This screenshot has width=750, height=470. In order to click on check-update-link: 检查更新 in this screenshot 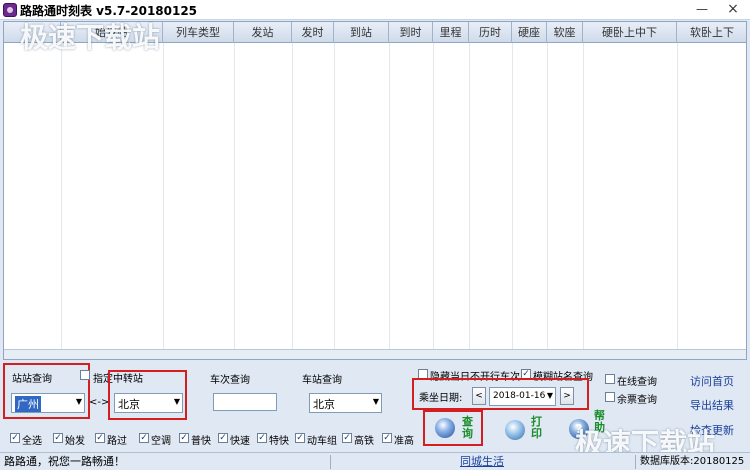, I will do `click(712, 430)`.